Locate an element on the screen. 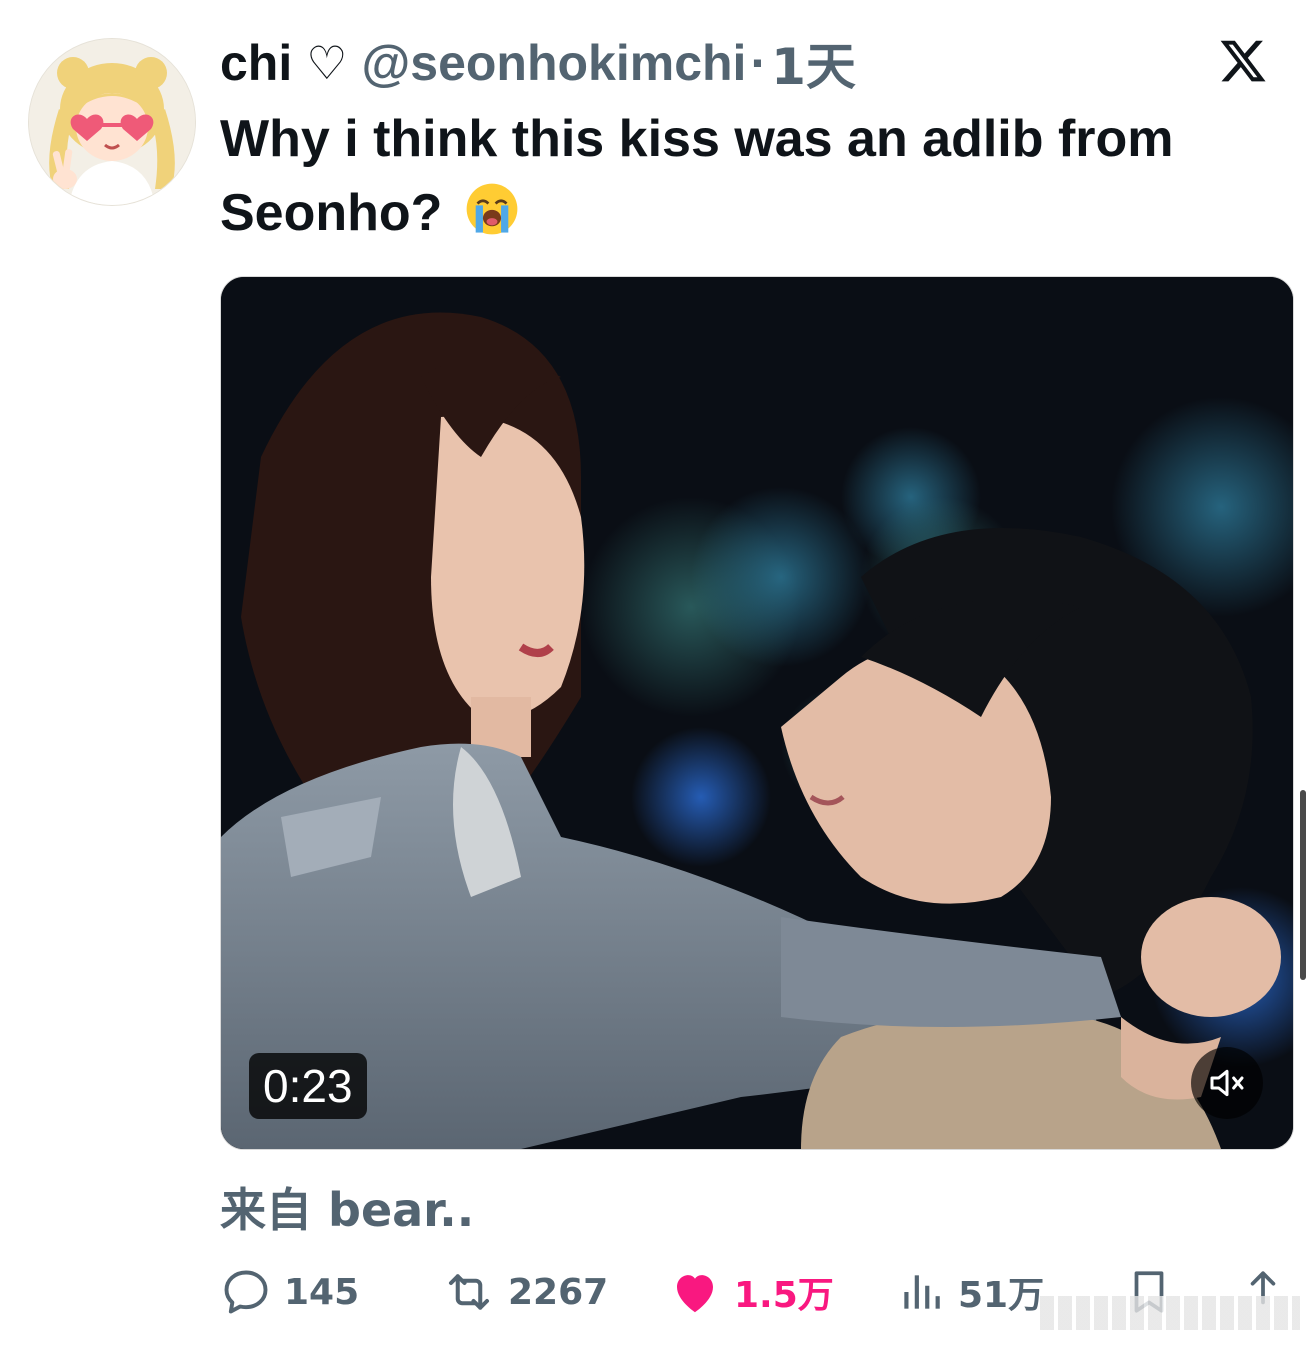 This screenshot has height=1346, width=1308. tweet-header: chi ♡ @seonhokimchi · 1天 is located at coordinates (538, 63).